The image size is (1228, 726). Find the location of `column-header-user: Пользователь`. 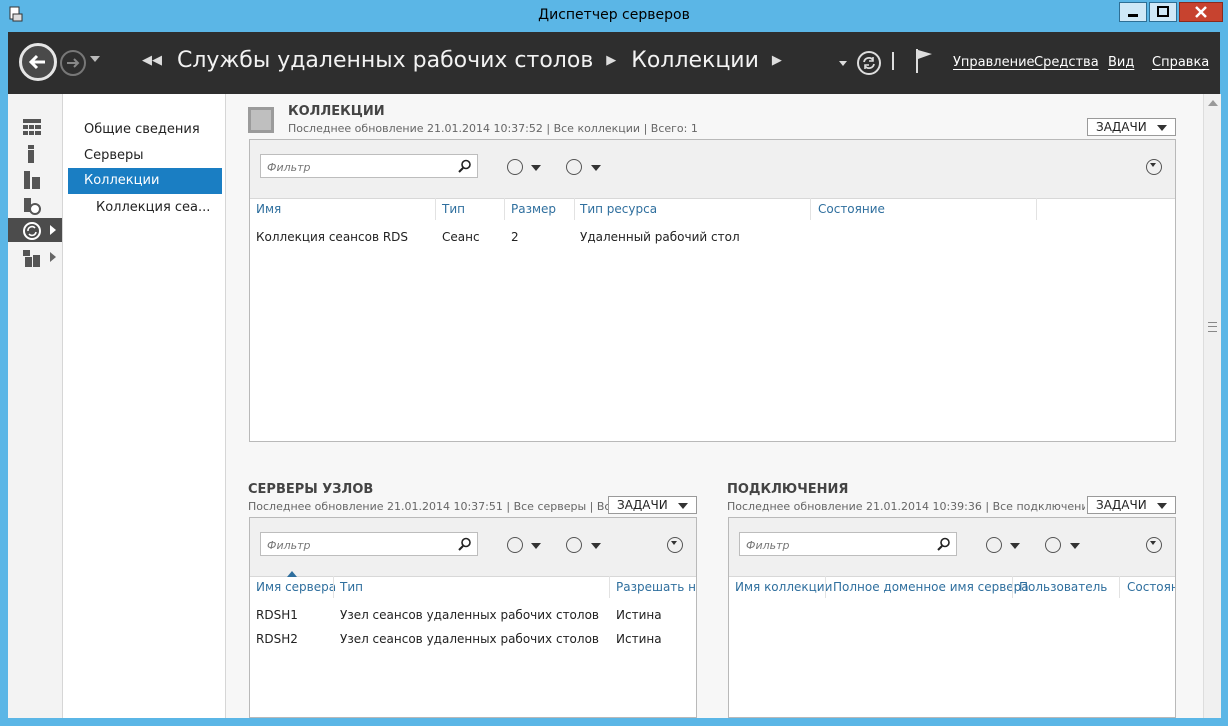

column-header-user: Пользователь is located at coordinates (1063, 587).